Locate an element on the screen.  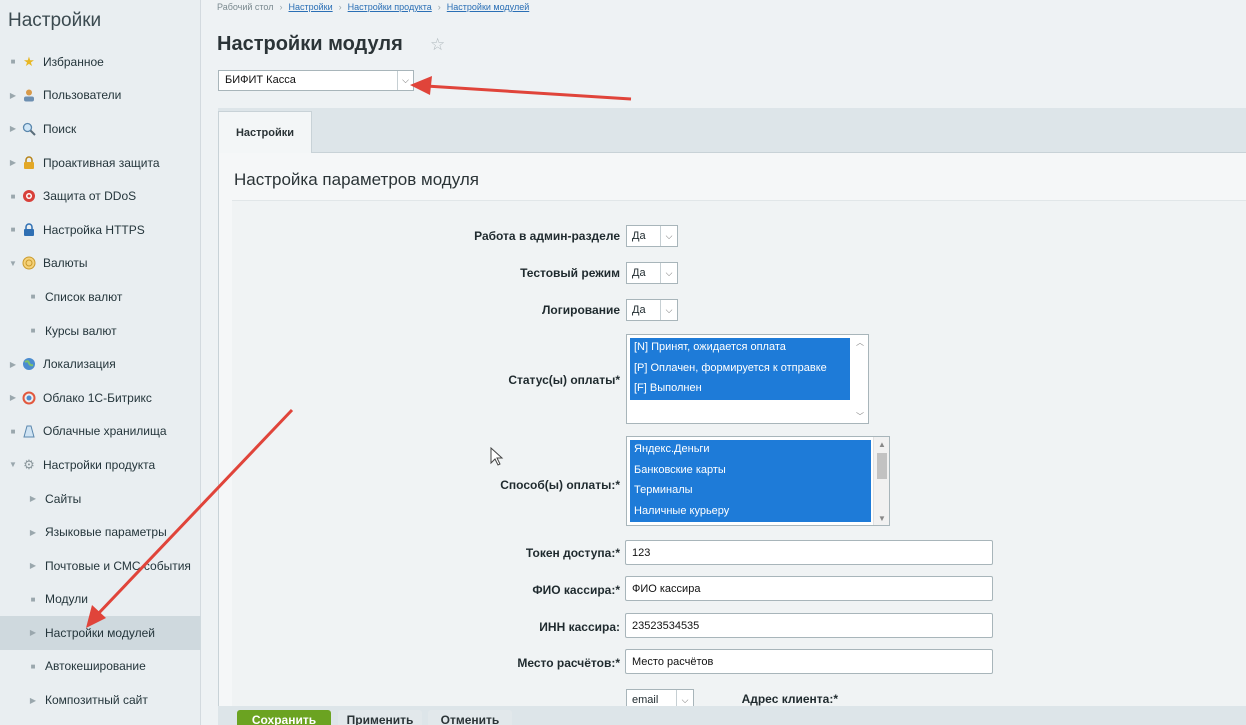
list-option: [P] Оплачен, формируется к отправке is located at coordinates (740, 368).